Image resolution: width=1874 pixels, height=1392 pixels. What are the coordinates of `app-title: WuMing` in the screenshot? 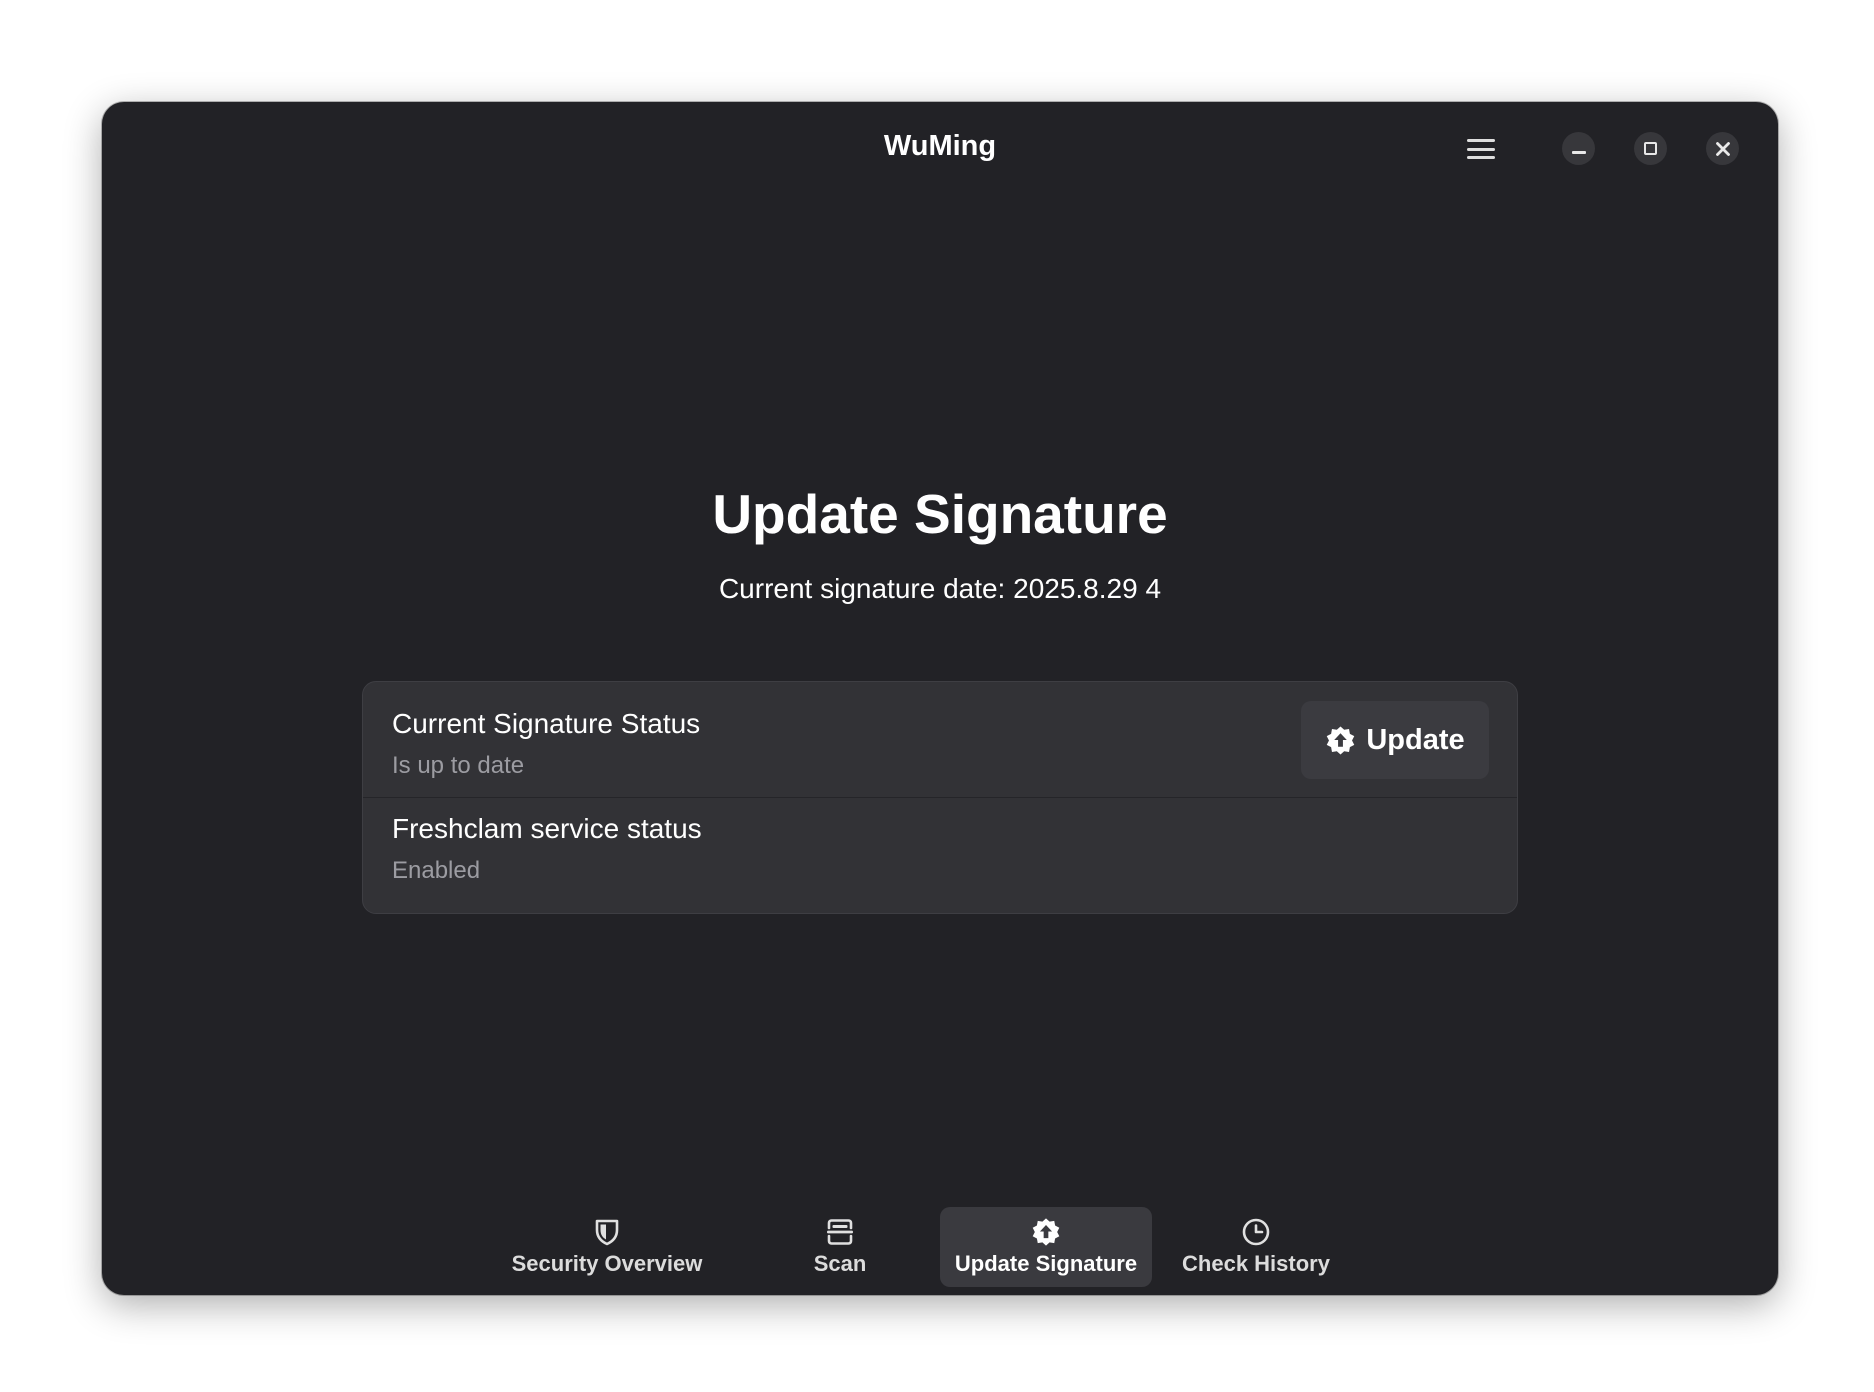 It's located at (940, 146).